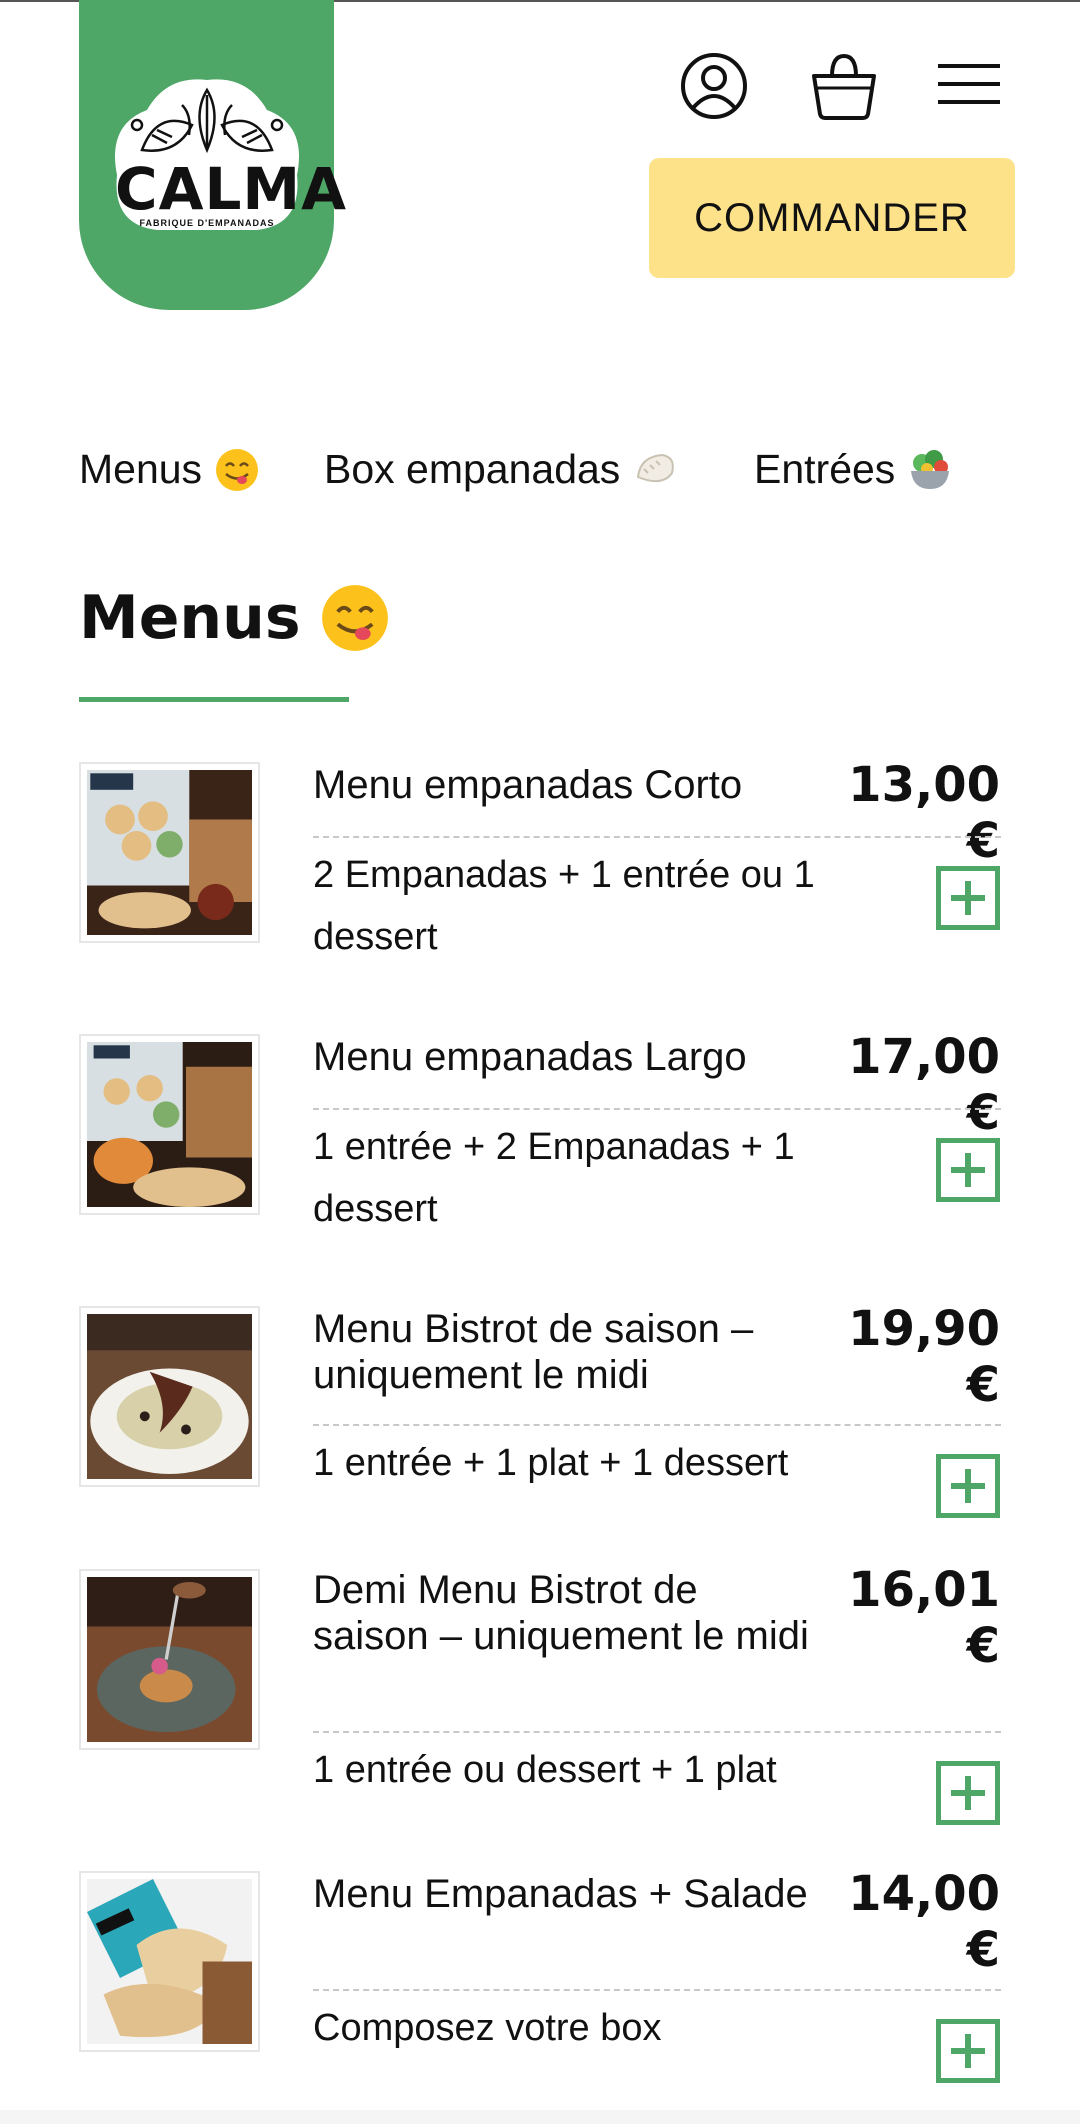 The width and height of the screenshot is (1080, 2124). Describe the element at coordinates (528, 785) in the screenshot. I see `menu-item-name: Menu empanadas Corto` at that location.